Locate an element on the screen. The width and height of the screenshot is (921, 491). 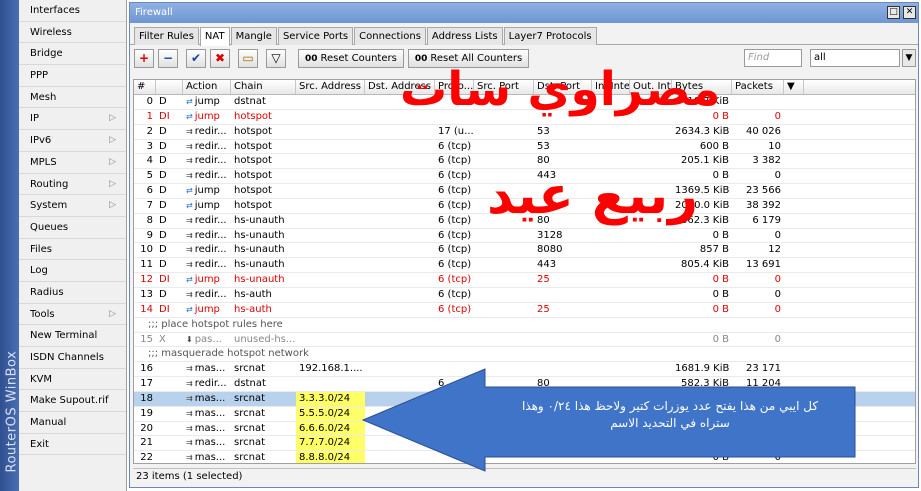
sidebar-item-files: Files is located at coordinates (72, 250).